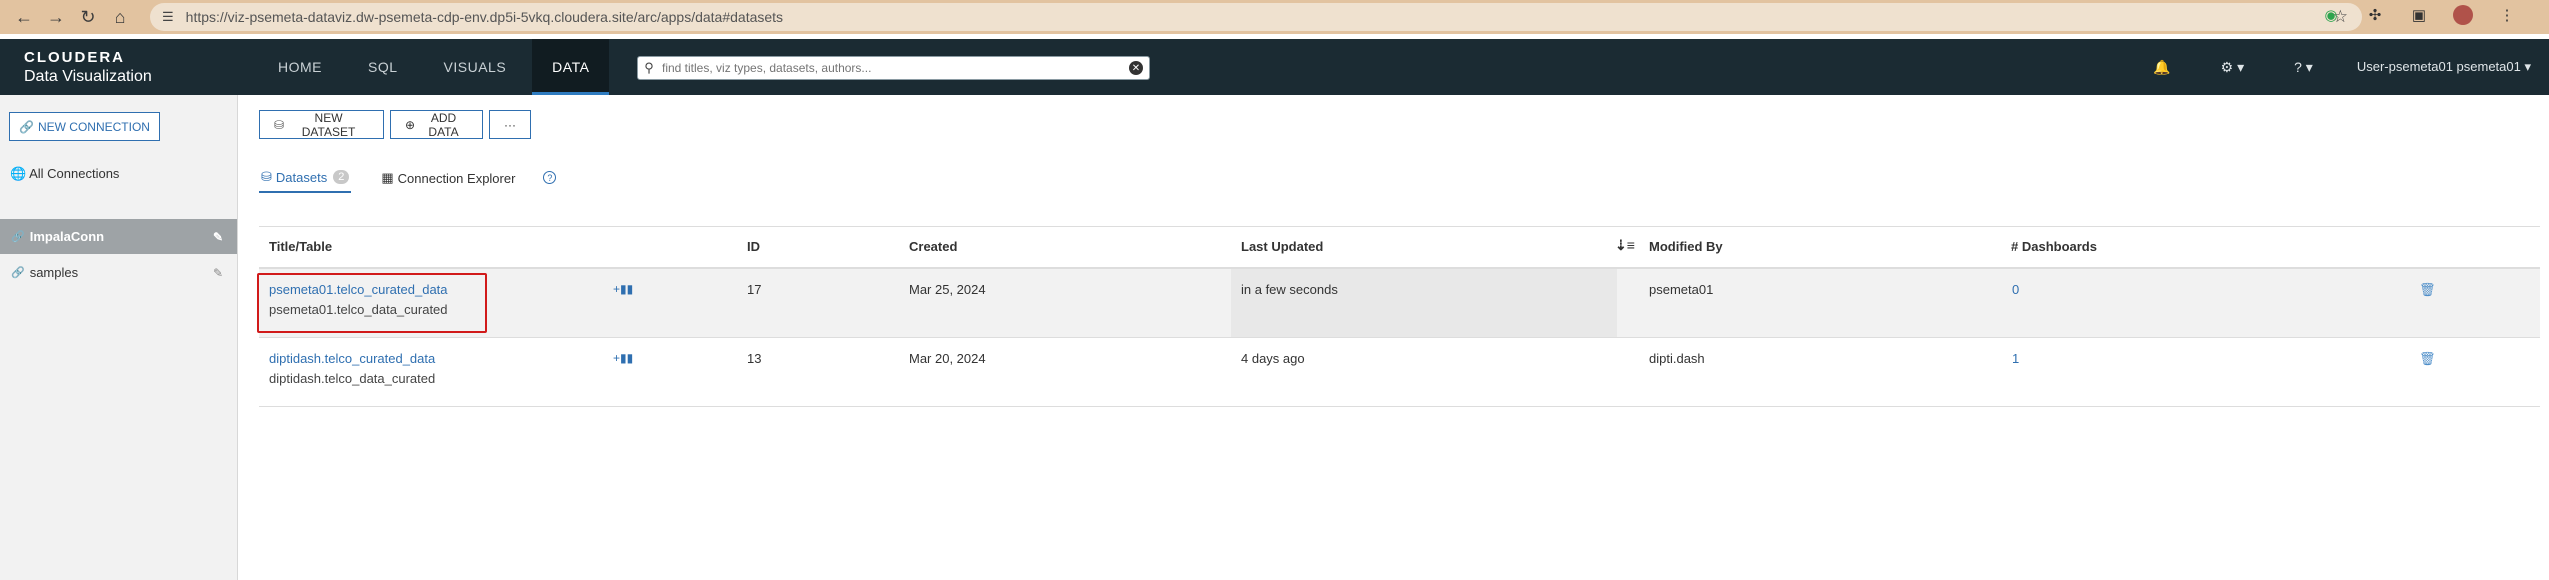  I want to click on sorted-column-highlight, so click(1424, 303).